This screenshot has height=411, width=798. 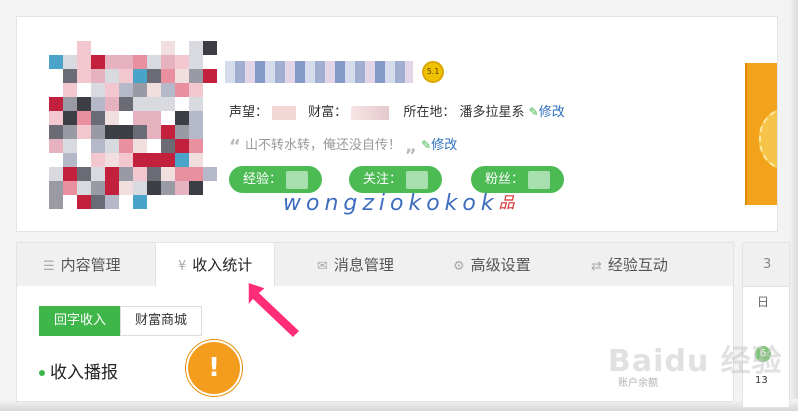 I want to click on annotation-arrow-icon, so click(x=274, y=310).